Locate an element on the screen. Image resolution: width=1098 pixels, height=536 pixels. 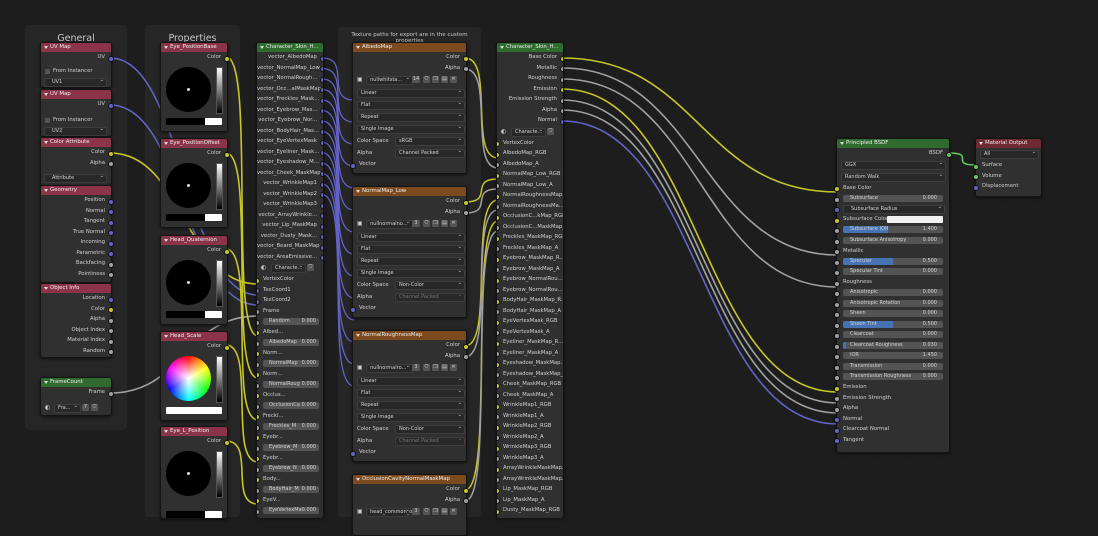
color-attribute-node: Color Attribute Color Alpha Attribute is located at coordinates (77, 161).